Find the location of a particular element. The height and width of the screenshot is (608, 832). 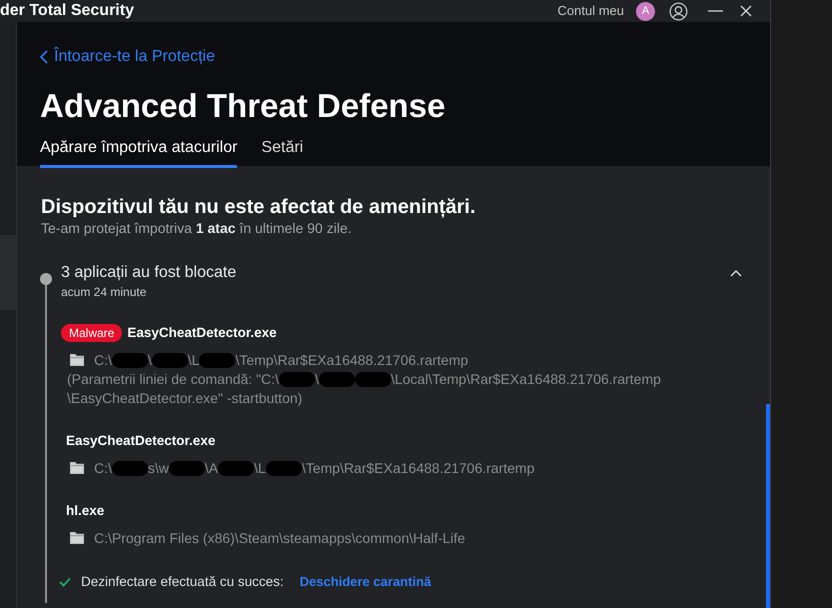

tab: Apărare împotriva atacurilor is located at coordinates (139, 153).